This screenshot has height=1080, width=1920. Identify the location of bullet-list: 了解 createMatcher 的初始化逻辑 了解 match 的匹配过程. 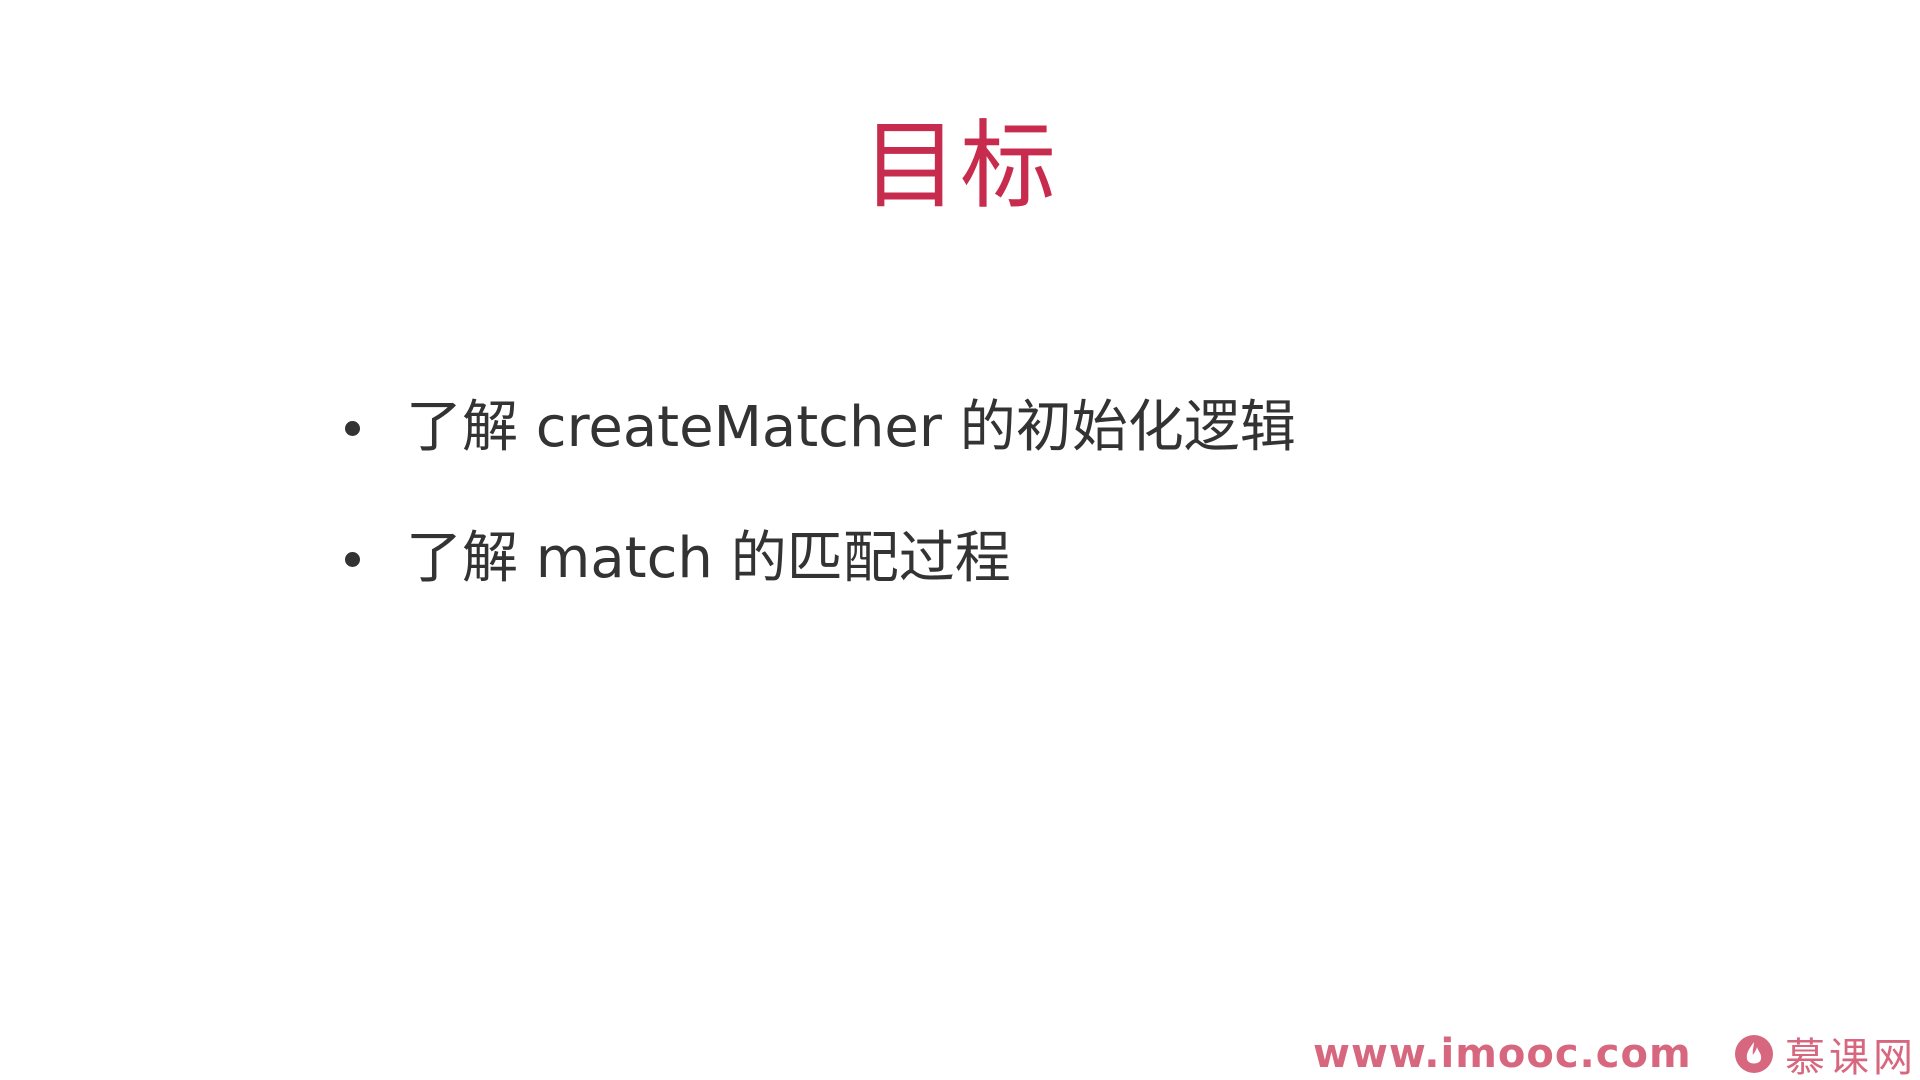
(816, 519).